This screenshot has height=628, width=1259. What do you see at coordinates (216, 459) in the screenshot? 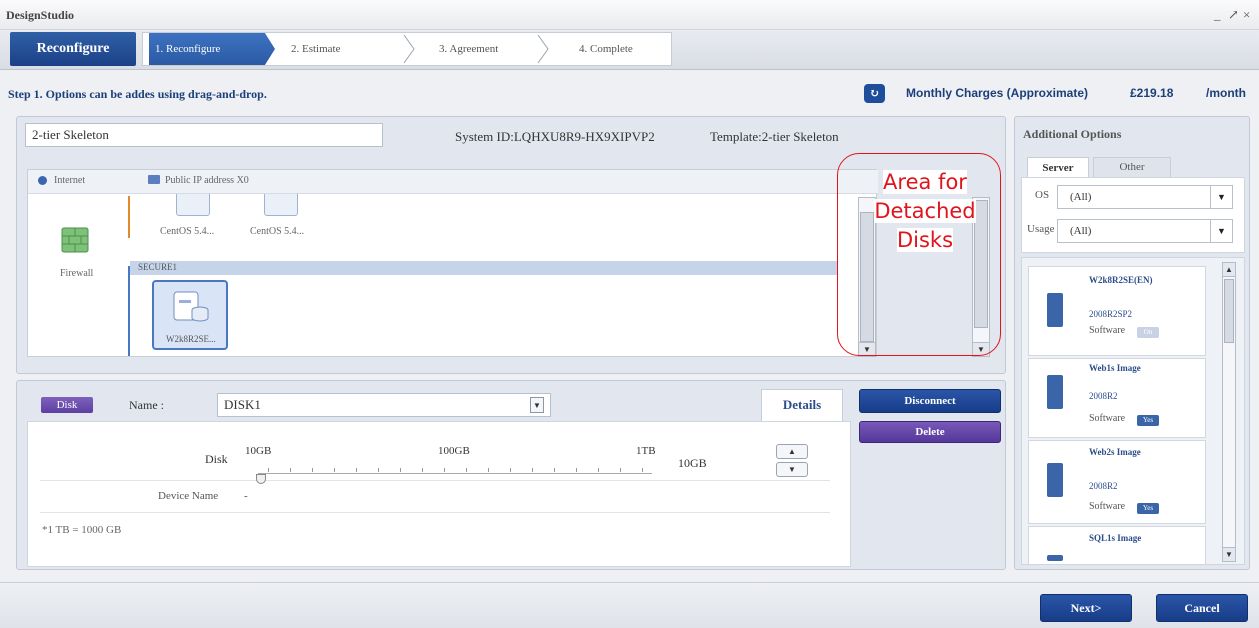
I see `disk-size-label: Disk` at bounding box center [216, 459].